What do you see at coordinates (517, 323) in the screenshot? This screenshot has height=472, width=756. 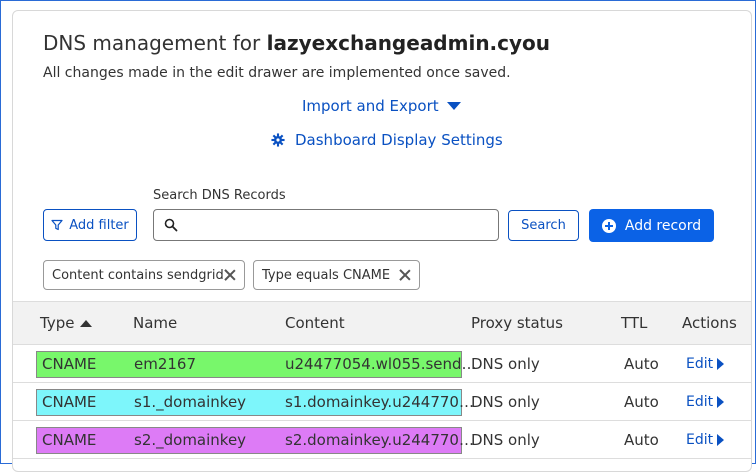 I see `column-header-proxy-status: Proxy status` at bounding box center [517, 323].